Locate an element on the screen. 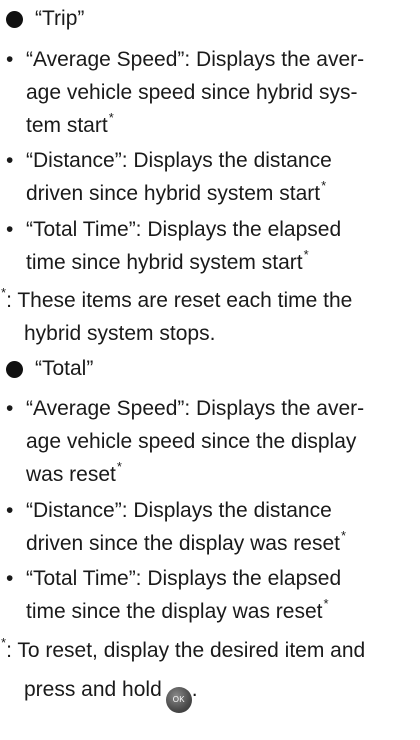 This screenshot has height=740, width=420. note-text: : To reset, display the desired item and is located at coordinates (186, 650).